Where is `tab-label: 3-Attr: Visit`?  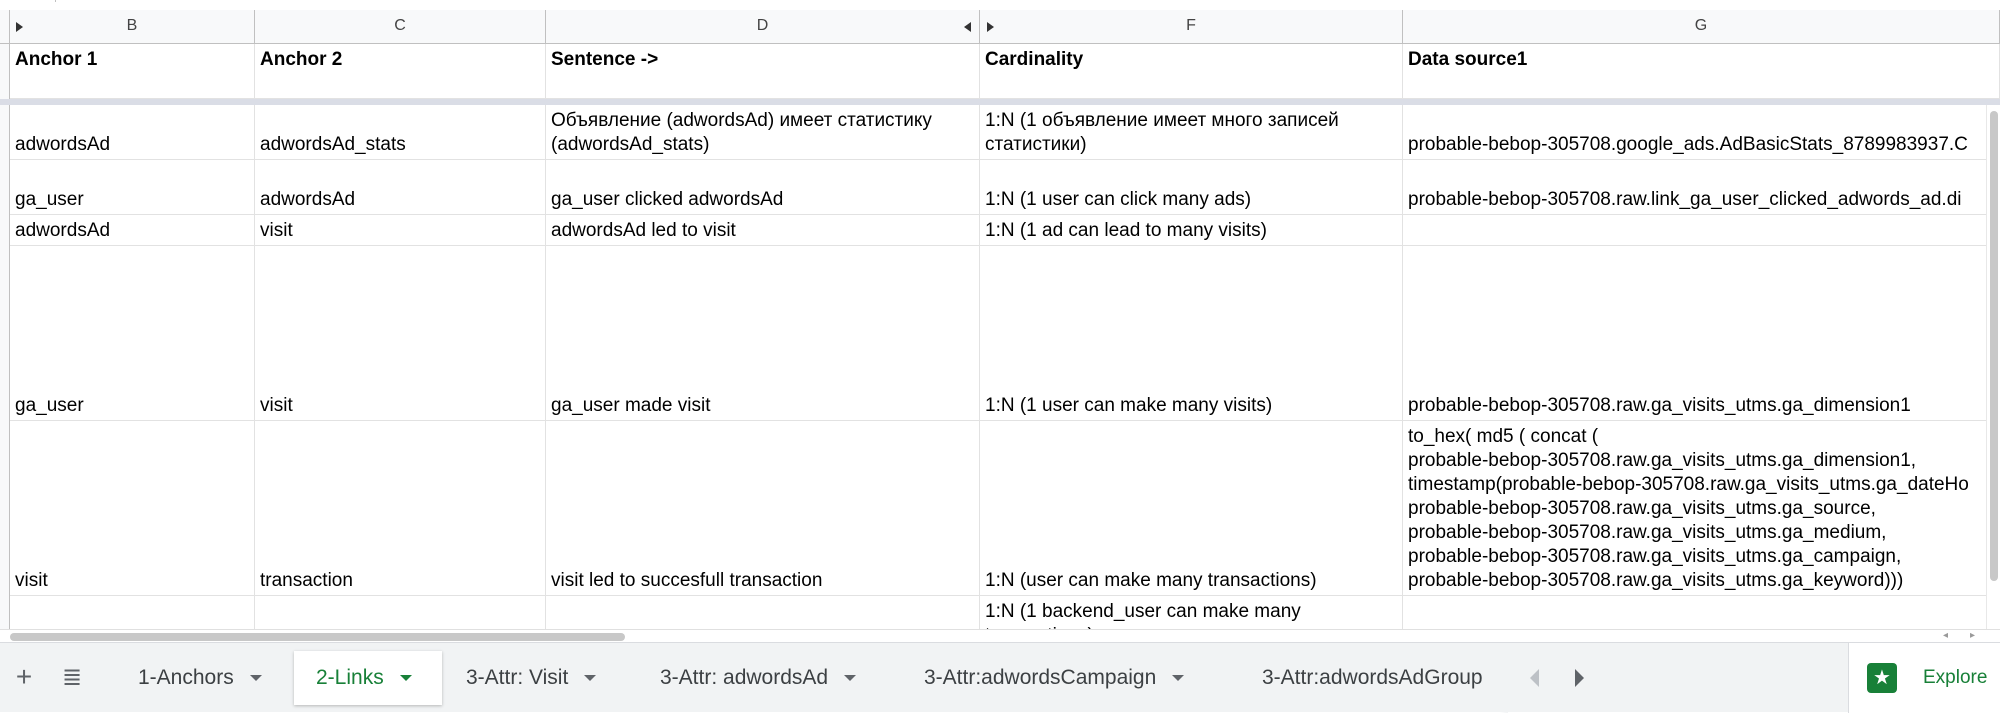 tab-label: 3-Attr: Visit is located at coordinates (517, 677).